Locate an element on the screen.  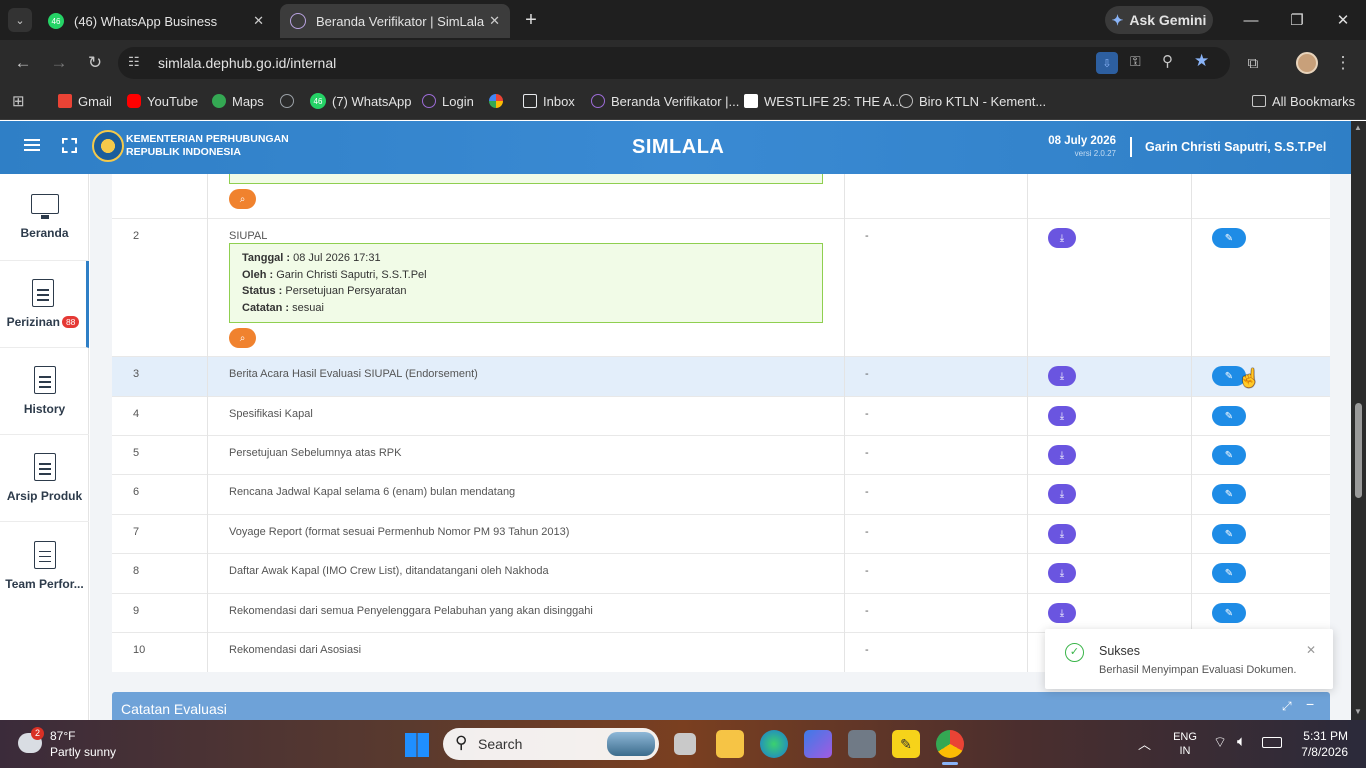
site-info-icon: ☷ is located at coordinates (134, 62).